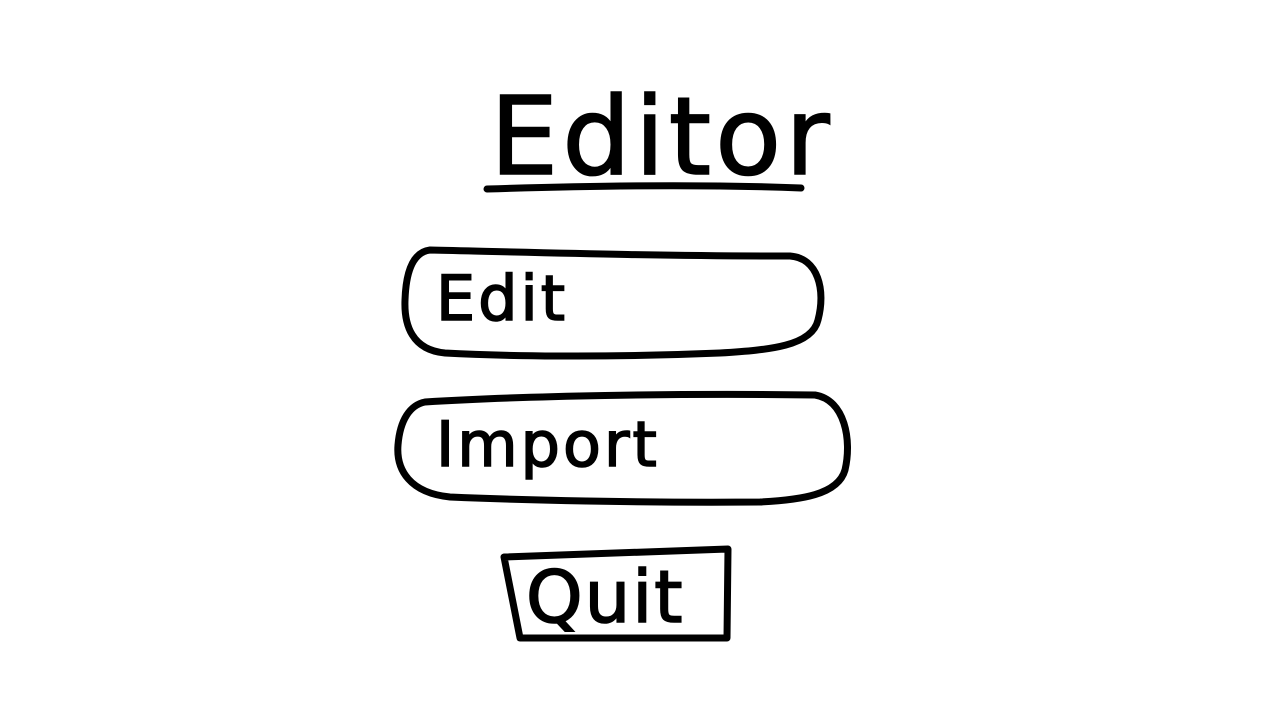 Image resolution: width=1268 pixels, height=708 pixels. Describe the element at coordinates (613, 303) in the screenshot. I see `edit-button: Edit` at that location.